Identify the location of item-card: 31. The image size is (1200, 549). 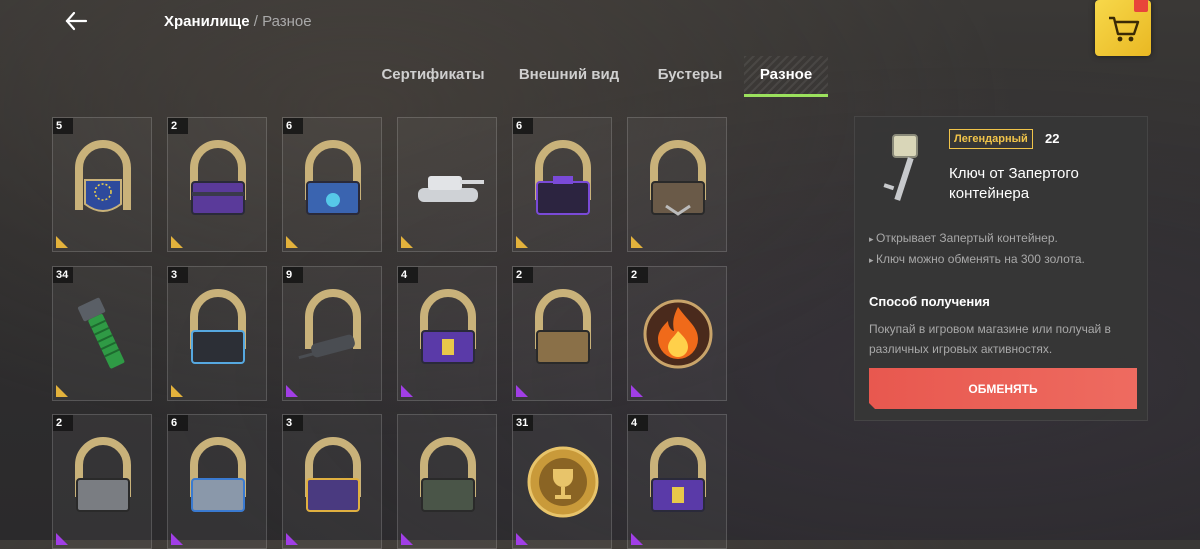
(562, 481).